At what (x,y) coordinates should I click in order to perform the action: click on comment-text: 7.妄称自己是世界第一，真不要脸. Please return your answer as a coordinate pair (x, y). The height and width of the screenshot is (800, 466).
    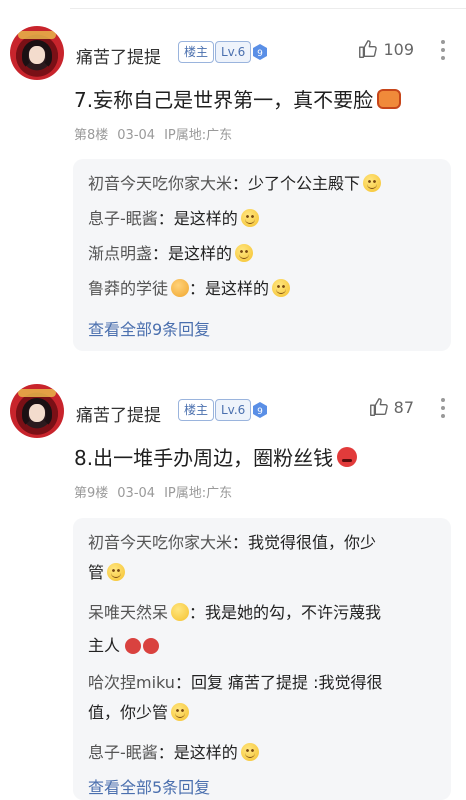
    Looking at the image, I should click on (238, 99).